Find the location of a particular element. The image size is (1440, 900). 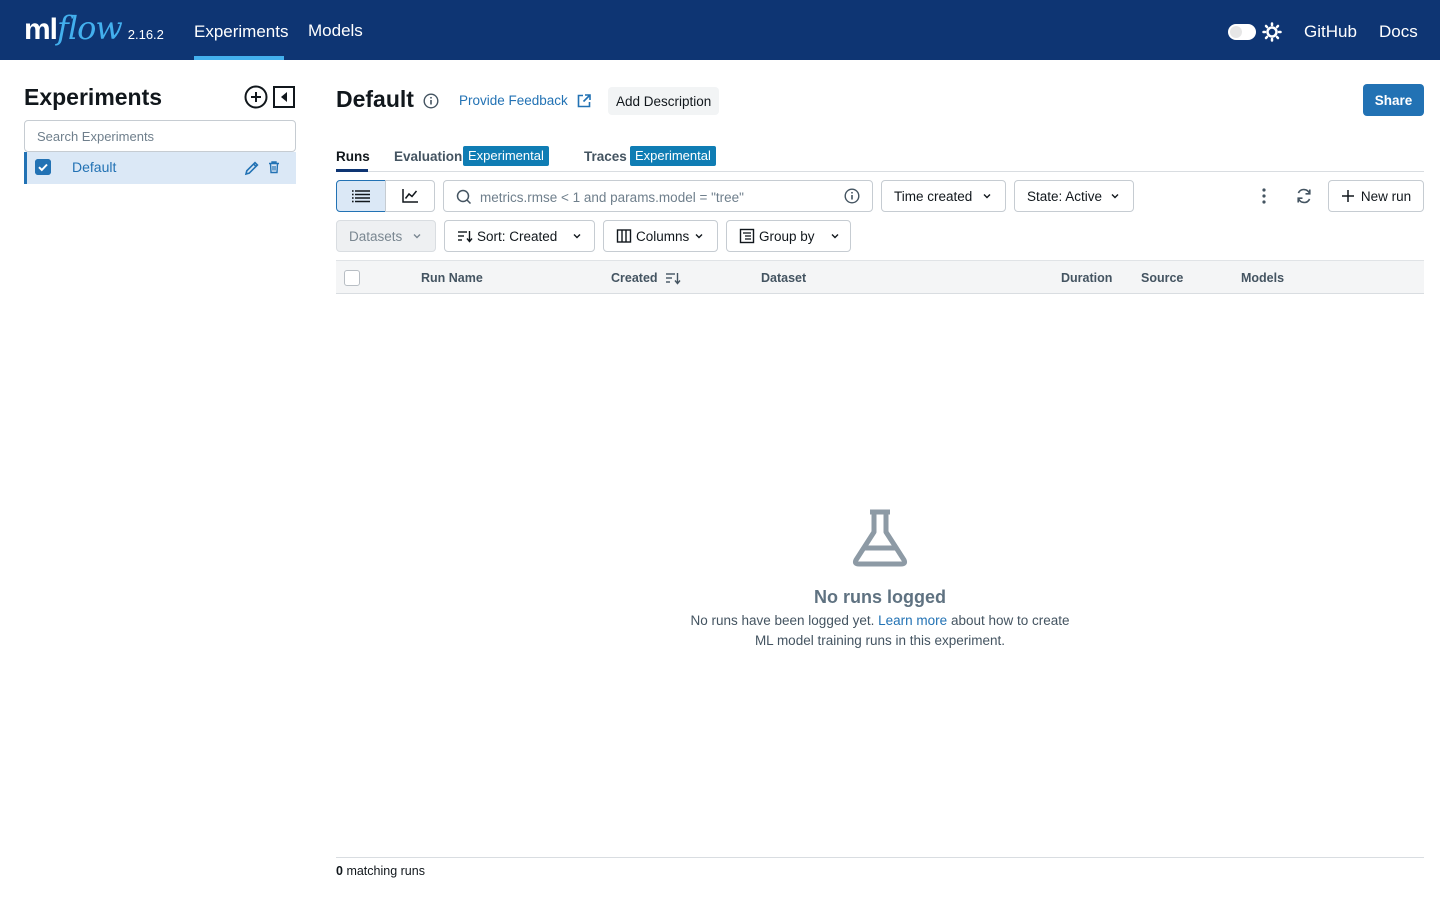

list-icon is located at coordinates (361, 196).